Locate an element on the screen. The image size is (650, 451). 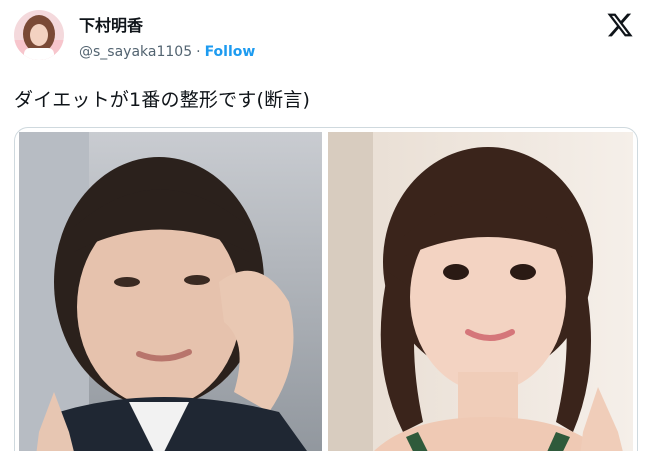
handle: @s_sayaka1105 is located at coordinates (135, 52).